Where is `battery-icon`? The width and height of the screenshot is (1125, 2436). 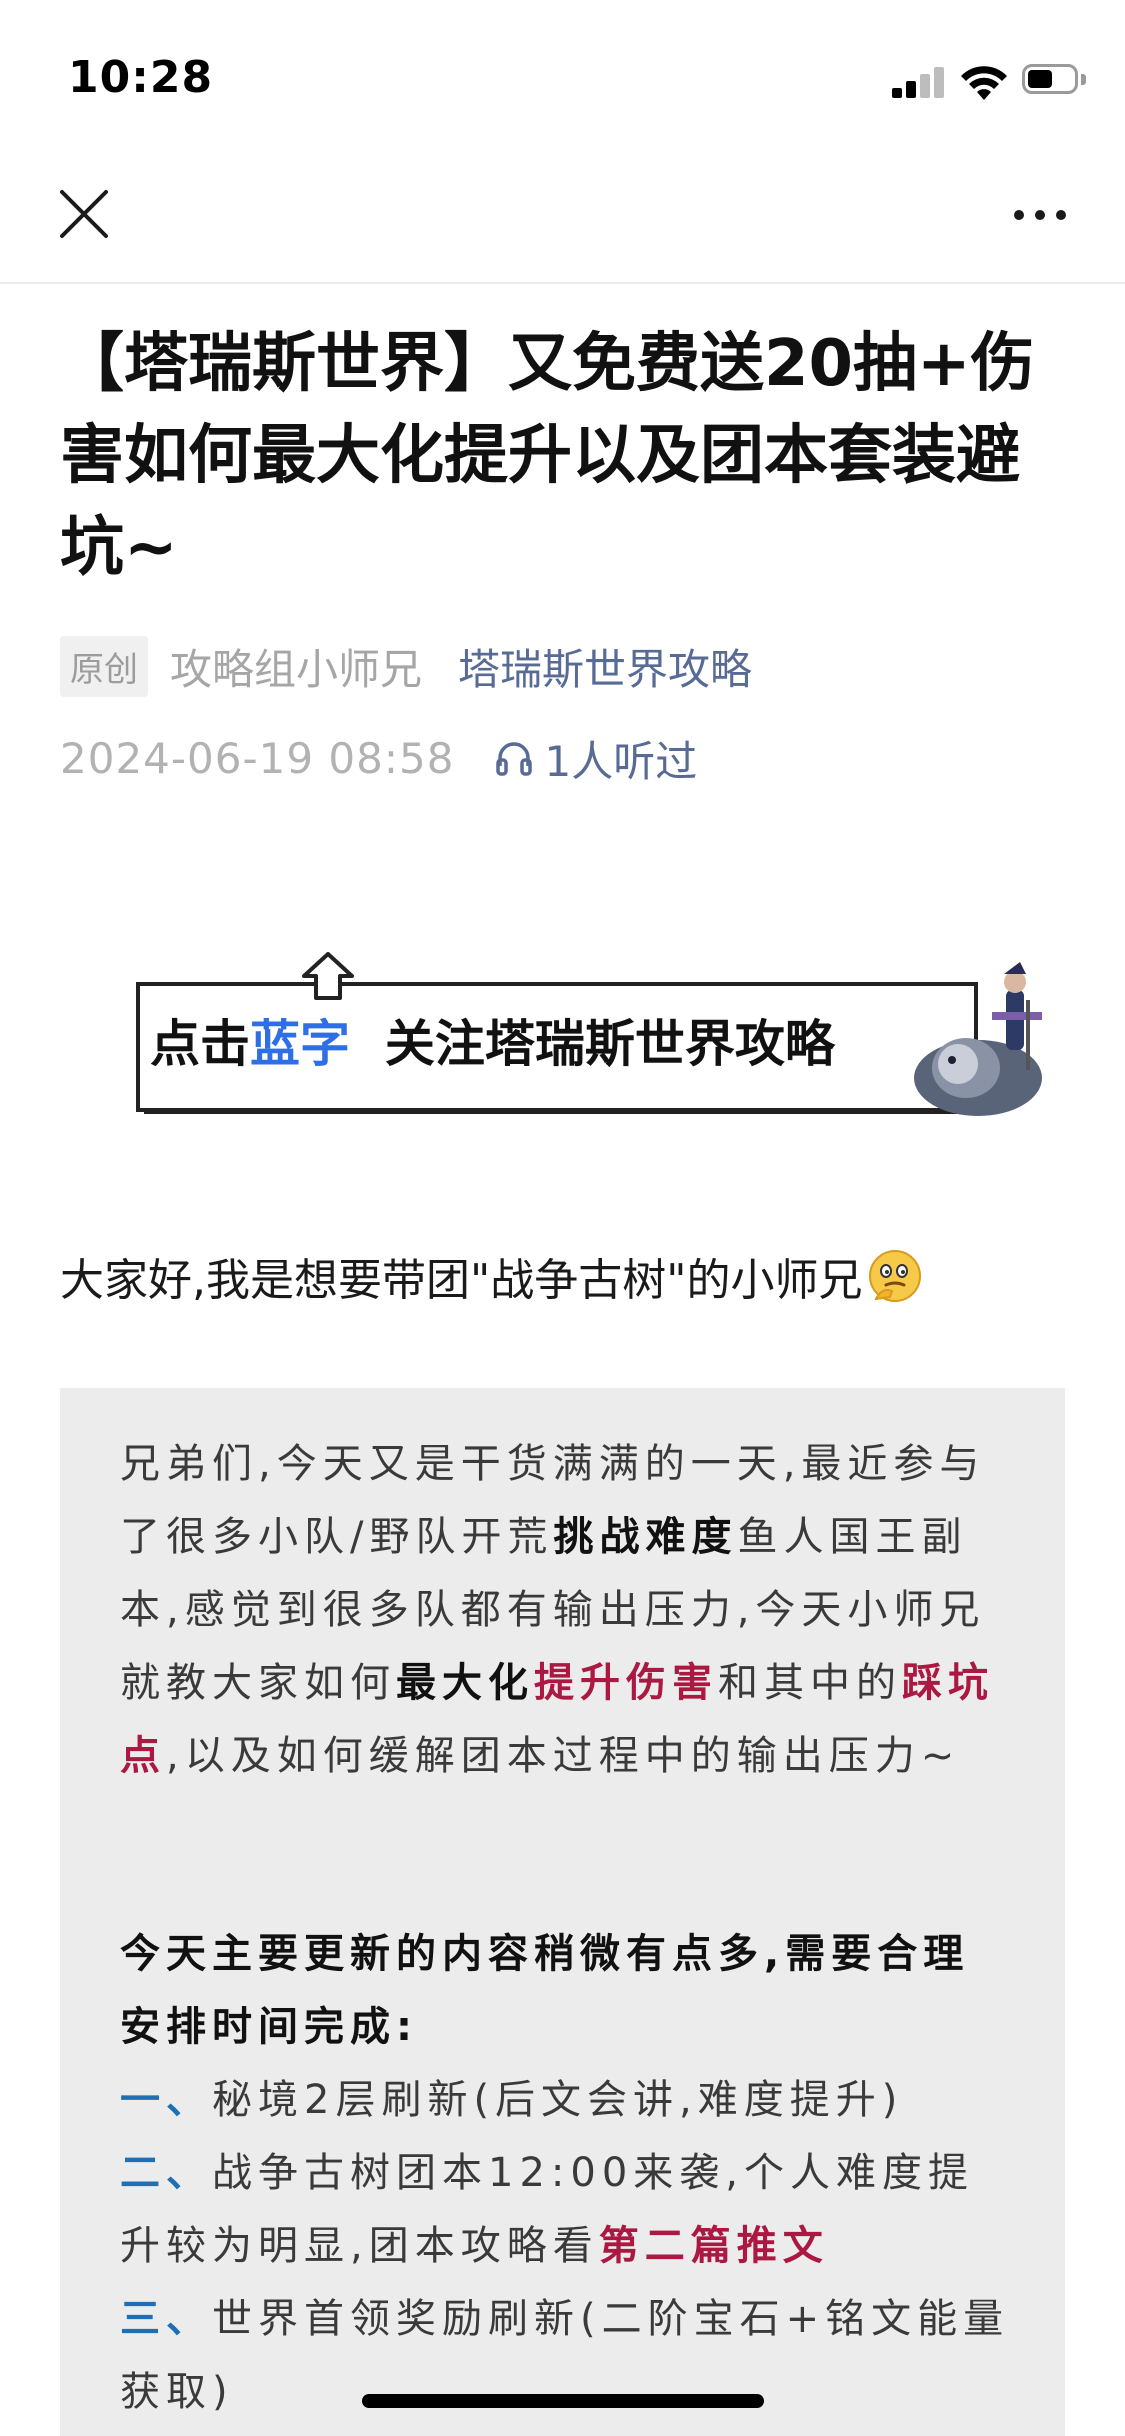 battery-icon is located at coordinates (1055, 80).